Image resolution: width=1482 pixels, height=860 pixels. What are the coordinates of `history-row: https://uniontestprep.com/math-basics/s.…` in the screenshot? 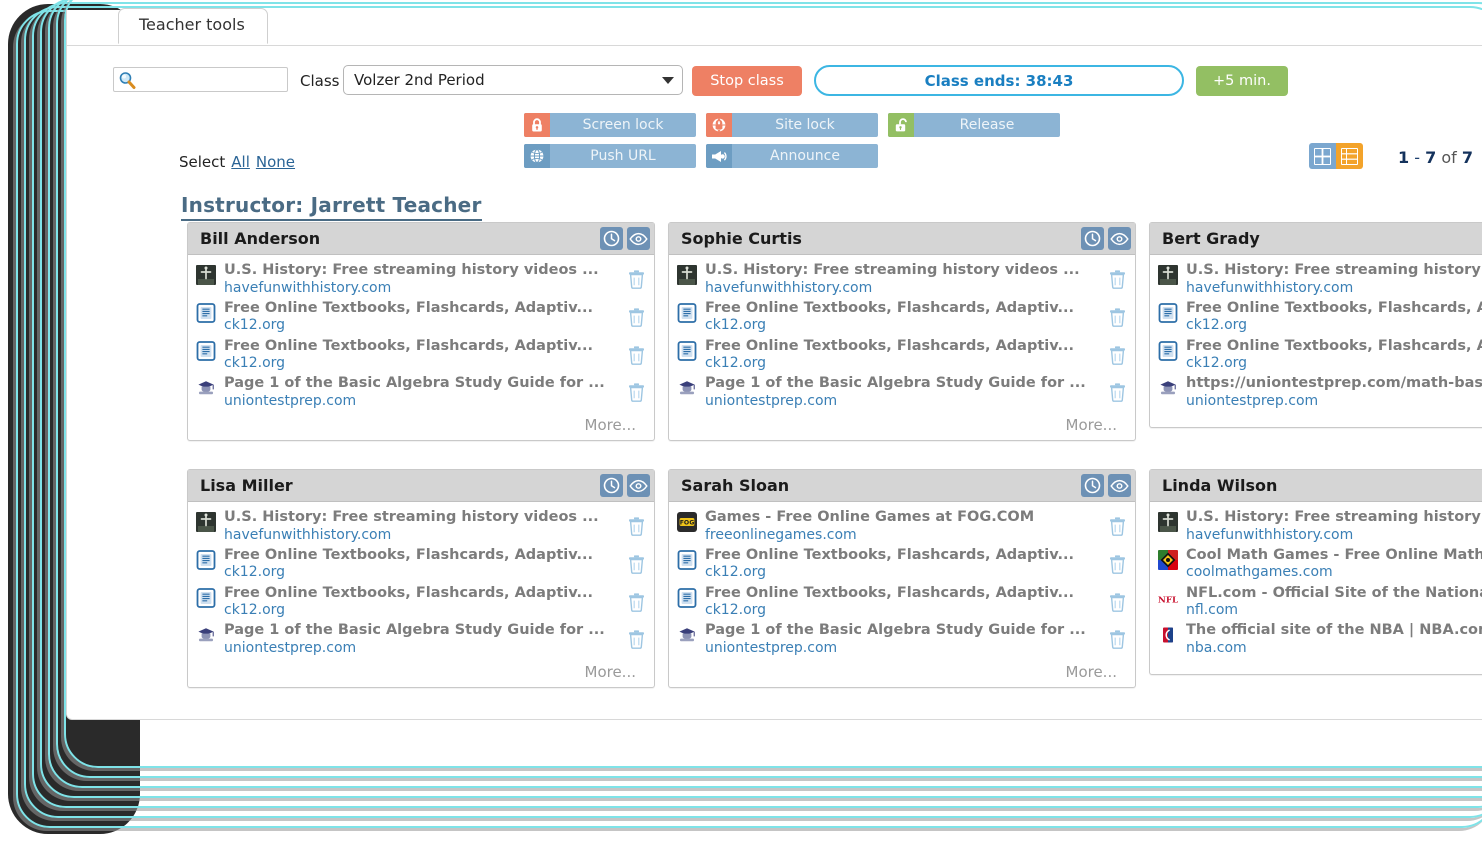 It's located at (1320, 393).